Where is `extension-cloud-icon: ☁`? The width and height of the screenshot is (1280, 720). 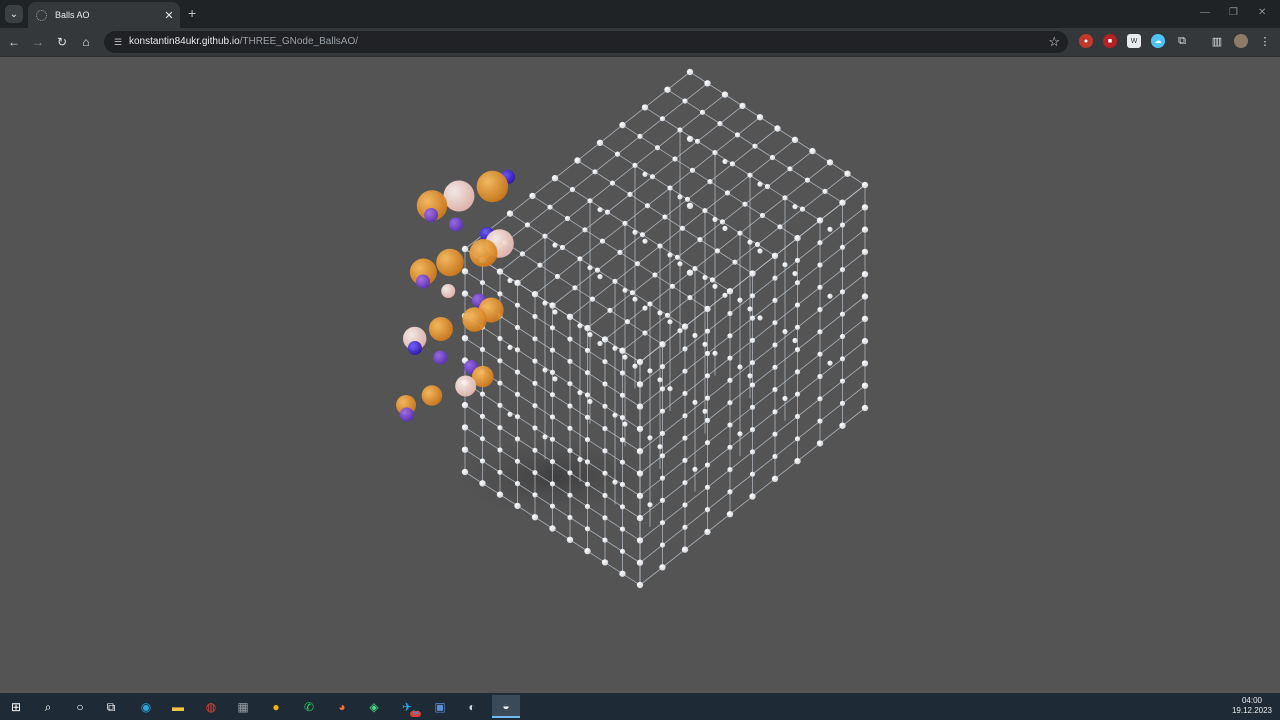 extension-cloud-icon: ☁ is located at coordinates (1158, 41).